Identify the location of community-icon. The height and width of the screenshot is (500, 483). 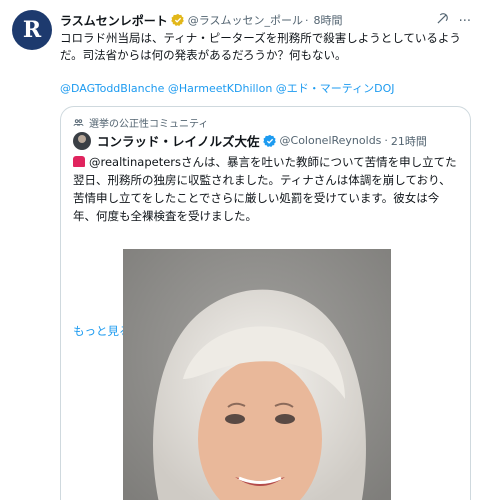
(78, 122).